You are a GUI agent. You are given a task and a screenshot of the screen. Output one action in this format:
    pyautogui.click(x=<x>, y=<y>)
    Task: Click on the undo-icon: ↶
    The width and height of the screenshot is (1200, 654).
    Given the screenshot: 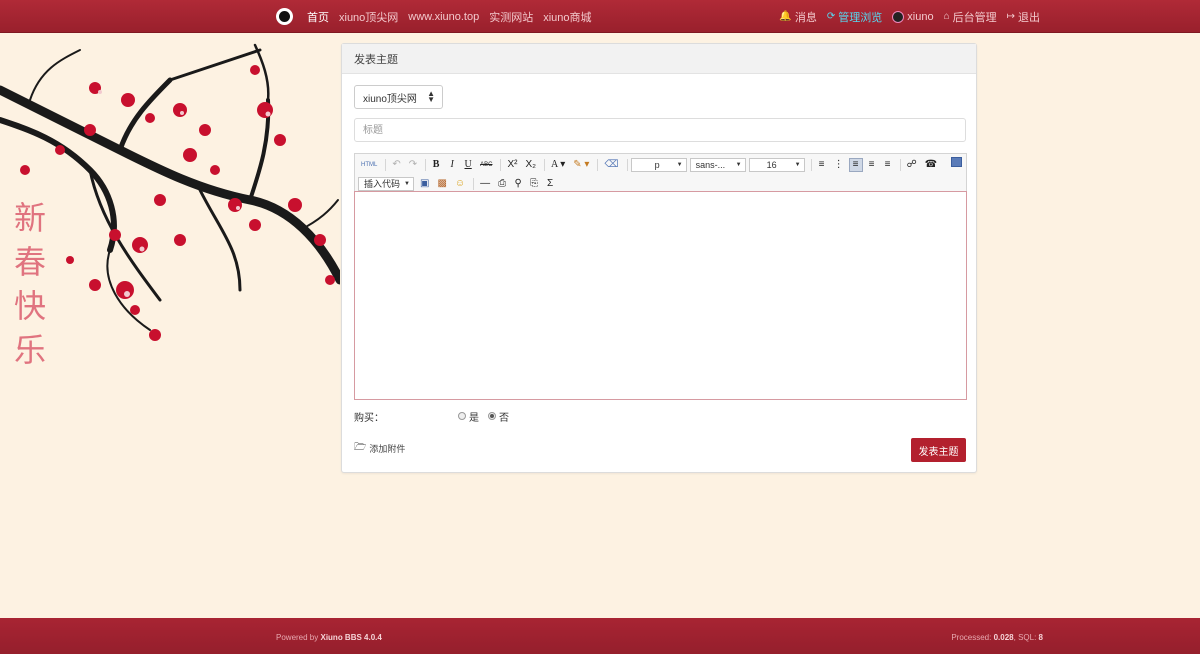 What is the action you would take?
    pyautogui.click(x=396, y=165)
    